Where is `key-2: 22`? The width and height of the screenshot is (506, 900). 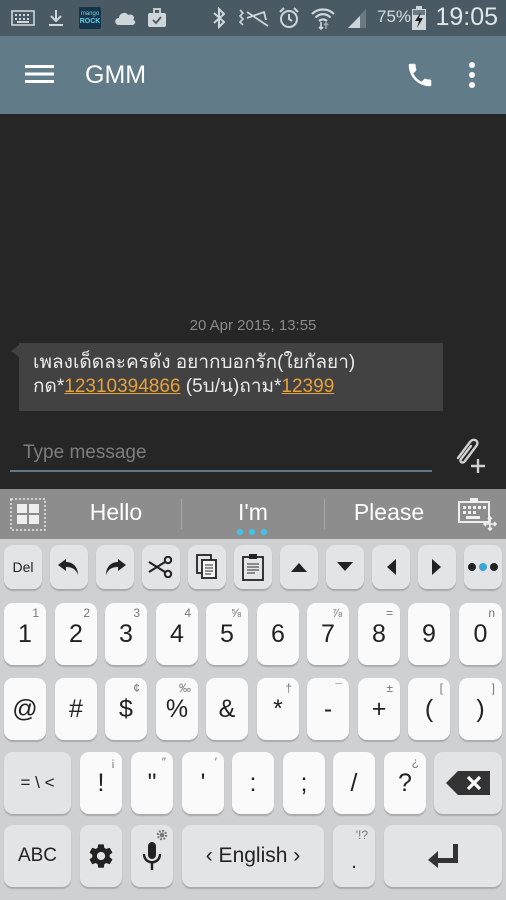 key-2: 22 is located at coordinates (76, 634).